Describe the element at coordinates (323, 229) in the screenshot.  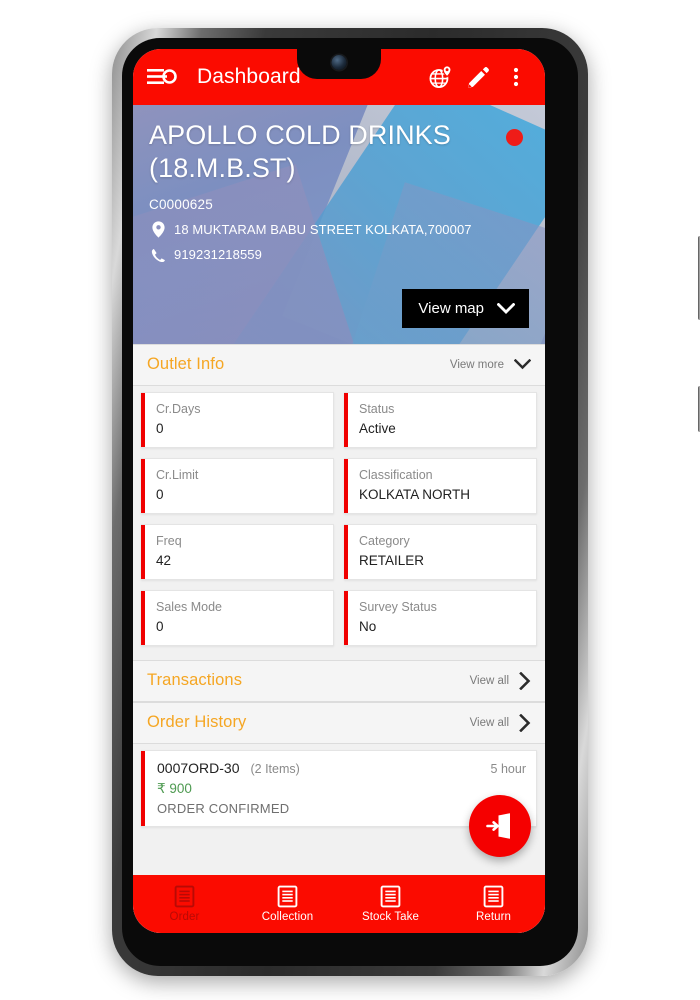
I see `outlet-address: 18 MUKTARAM BABU STREET KOLKATA,700007` at that location.